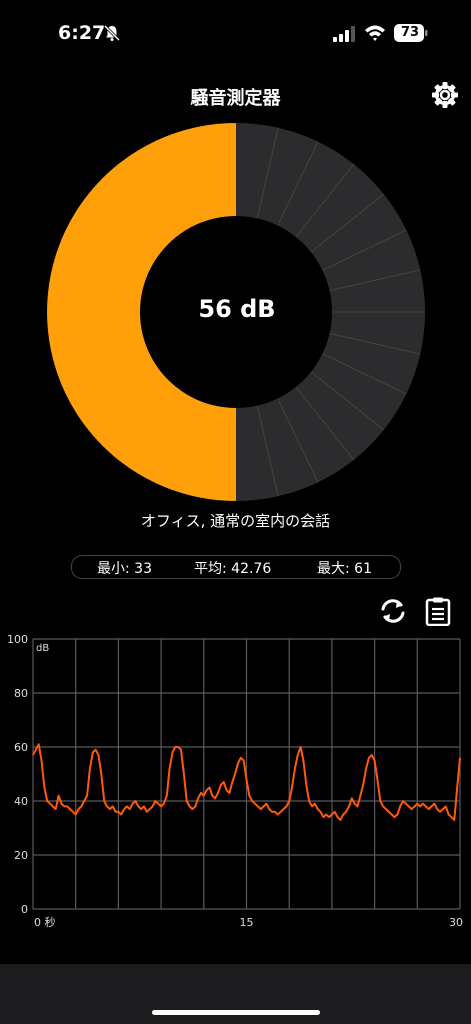  What do you see at coordinates (236, 1012) in the screenshot?
I see `home-indicator` at bounding box center [236, 1012].